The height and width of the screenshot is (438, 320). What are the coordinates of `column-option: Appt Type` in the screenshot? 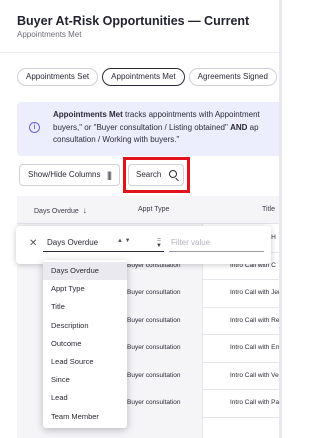 It's located at (85, 289).